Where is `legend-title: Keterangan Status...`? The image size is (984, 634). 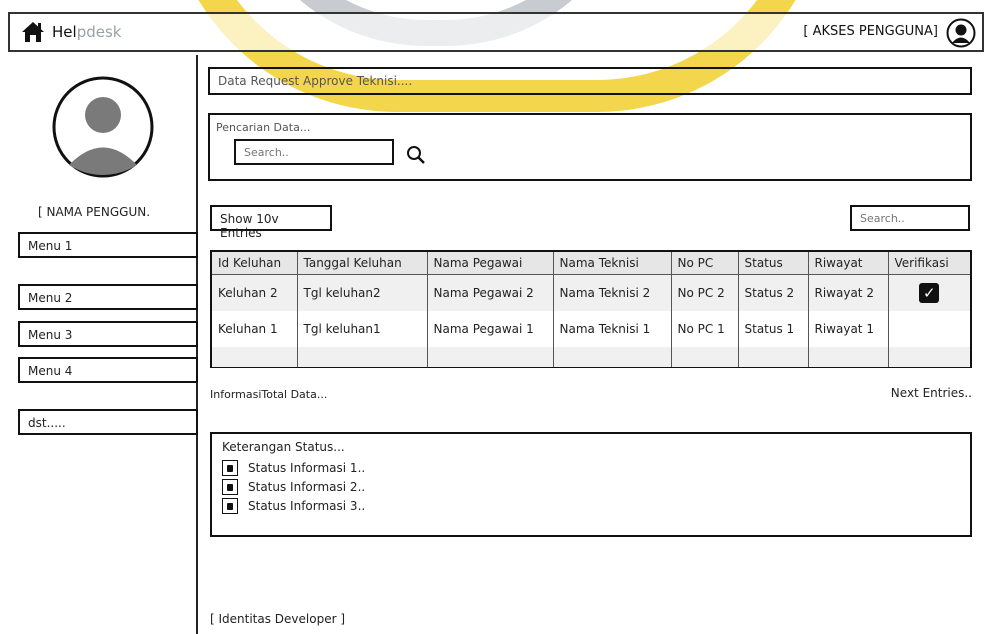 legend-title: Keterangan Status... is located at coordinates (283, 447).